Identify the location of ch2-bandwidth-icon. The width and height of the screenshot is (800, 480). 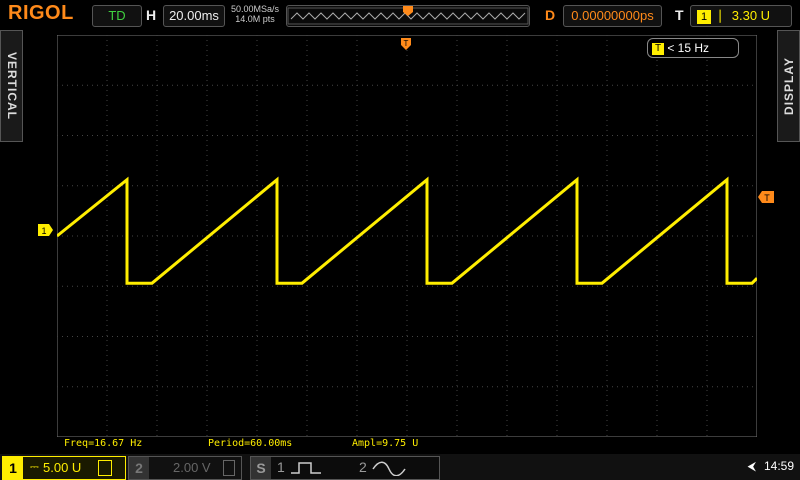
(229, 468).